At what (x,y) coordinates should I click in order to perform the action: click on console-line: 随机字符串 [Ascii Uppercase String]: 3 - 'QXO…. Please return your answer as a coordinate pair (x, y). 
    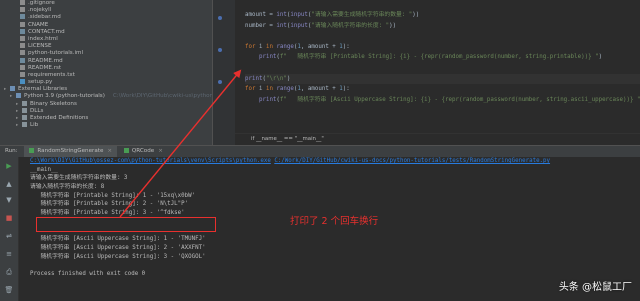
    Looking at the image, I should click on (118, 256).